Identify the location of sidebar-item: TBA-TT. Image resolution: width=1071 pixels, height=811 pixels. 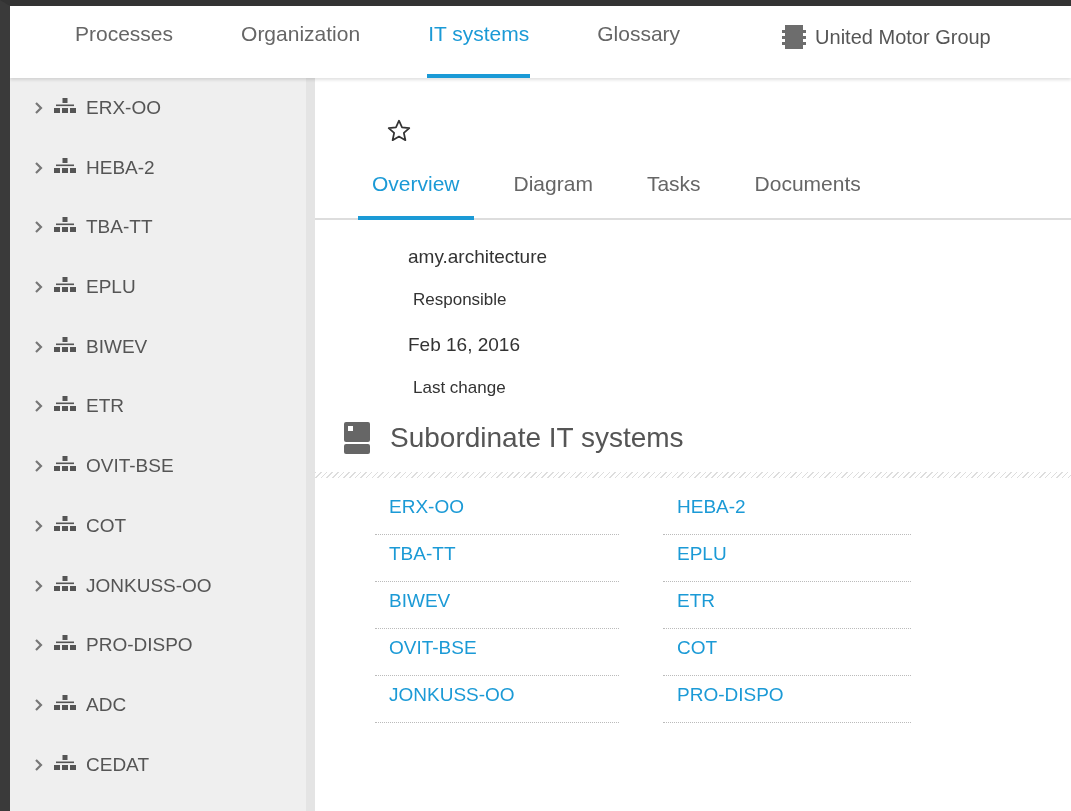
(119, 227).